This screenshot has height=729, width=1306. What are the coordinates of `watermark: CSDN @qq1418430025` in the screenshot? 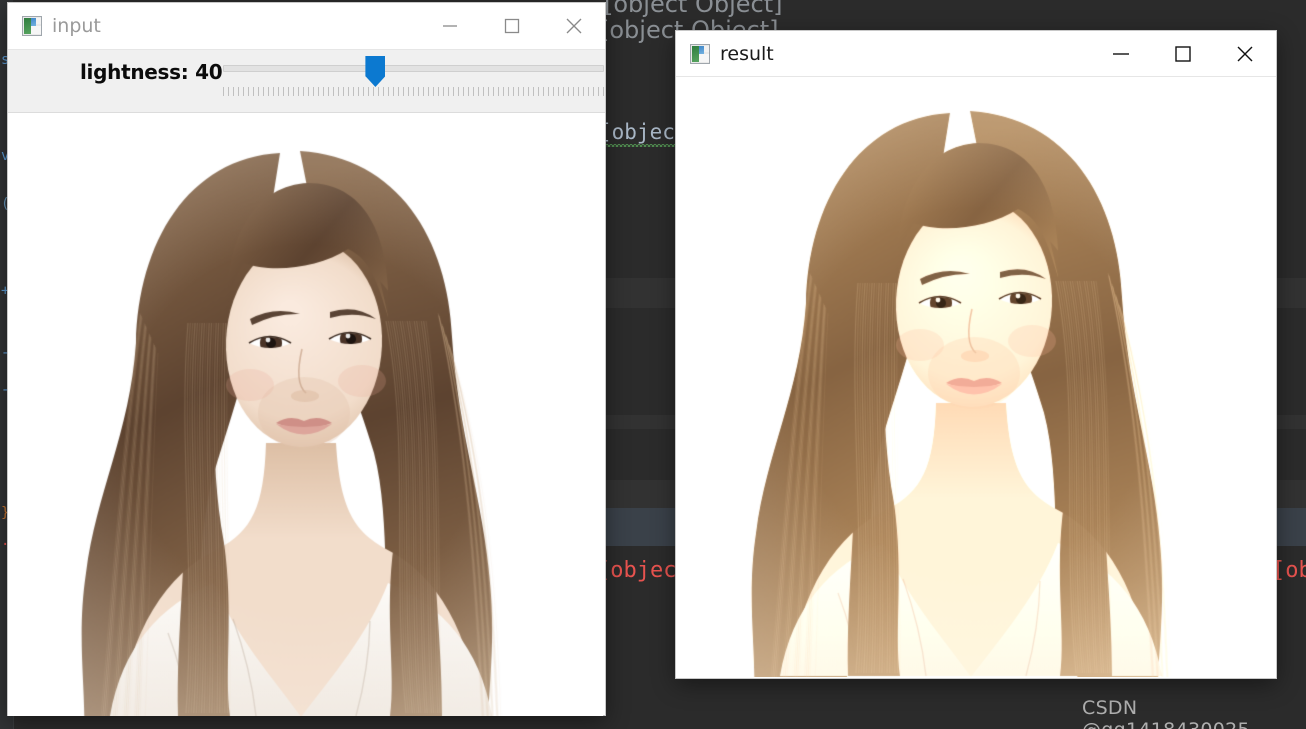 It's located at (1166, 713).